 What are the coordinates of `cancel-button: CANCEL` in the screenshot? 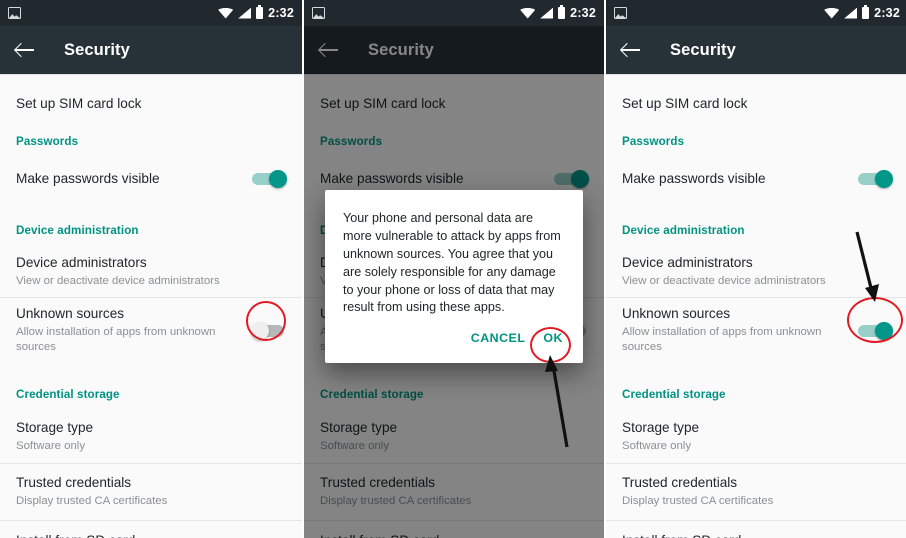 It's located at (498, 338).